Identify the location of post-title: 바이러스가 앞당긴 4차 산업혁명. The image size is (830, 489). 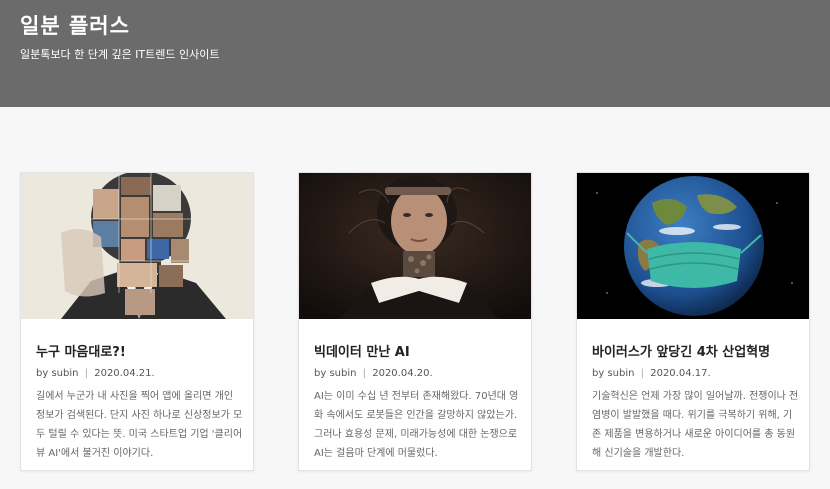
(681, 350).